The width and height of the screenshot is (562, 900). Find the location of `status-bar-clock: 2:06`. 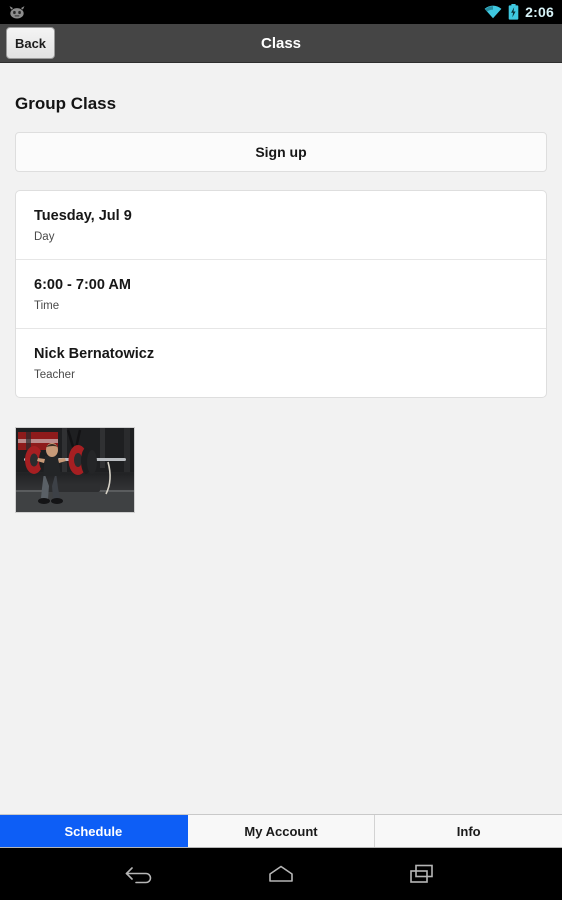

status-bar-clock: 2:06 is located at coordinates (539, 11).